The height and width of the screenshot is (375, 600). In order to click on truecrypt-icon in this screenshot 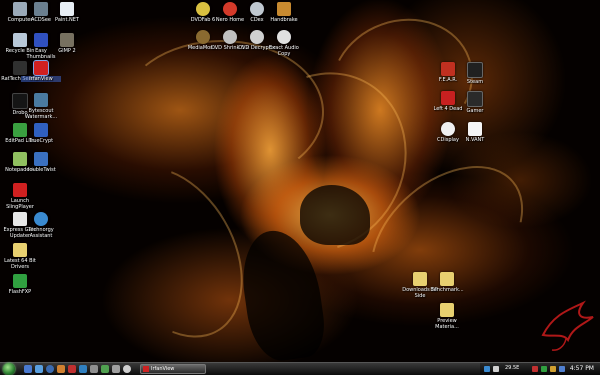, I will do `click(41, 130)`.